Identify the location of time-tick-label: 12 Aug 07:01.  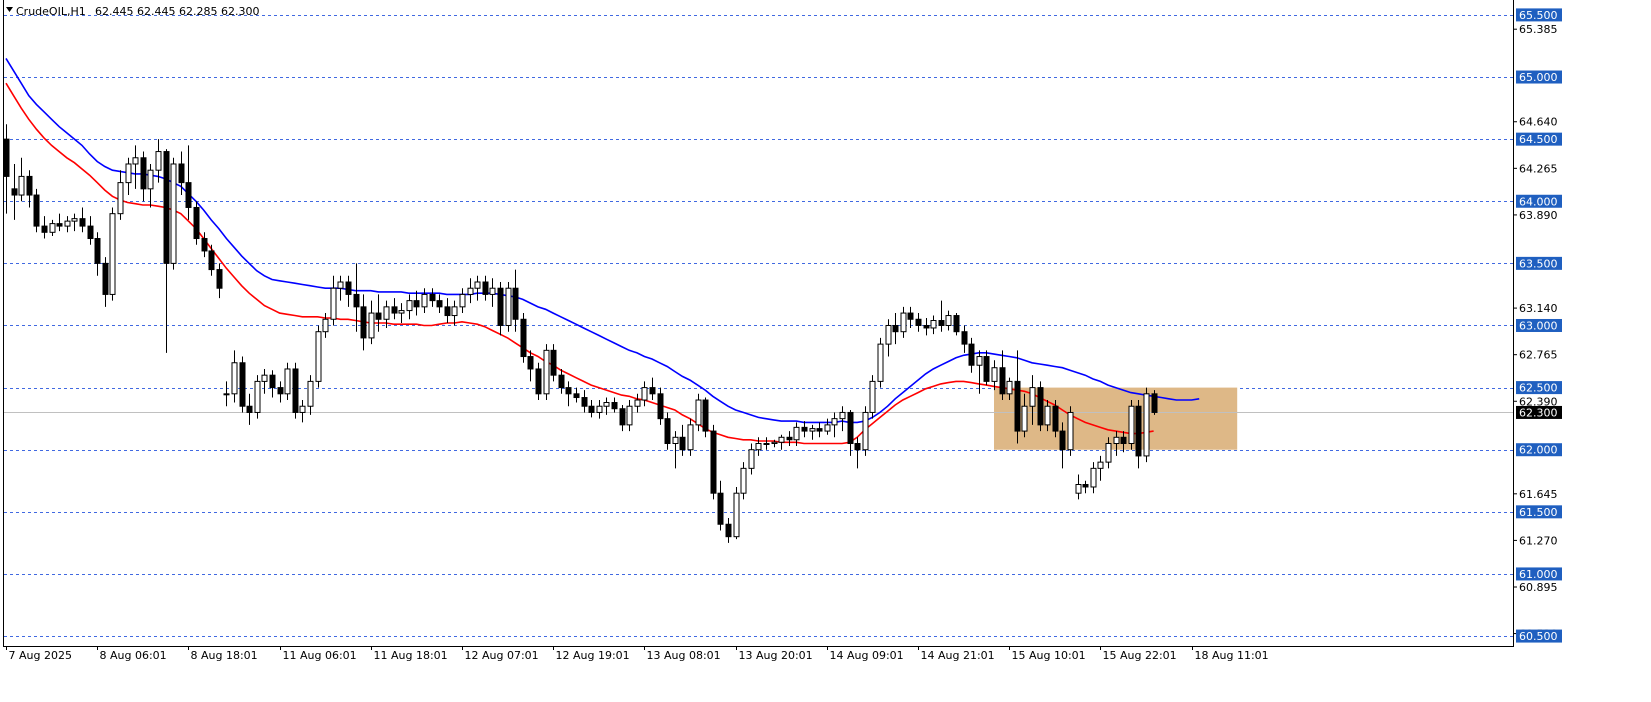
(502, 655).